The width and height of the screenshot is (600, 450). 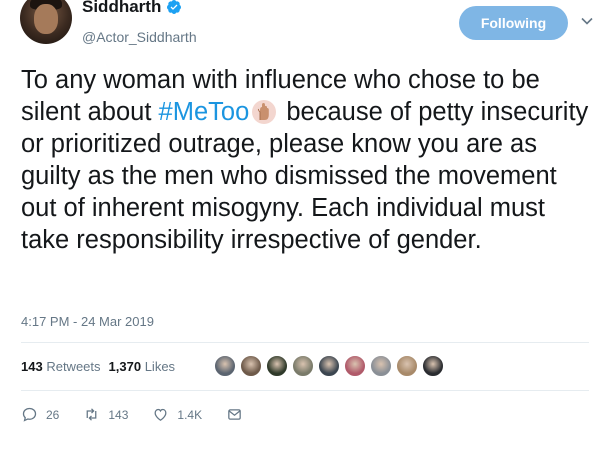 What do you see at coordinates (73, 366) in the screenshot?
I see `retweets-label: Retweets` at bounding box center [73, 366].